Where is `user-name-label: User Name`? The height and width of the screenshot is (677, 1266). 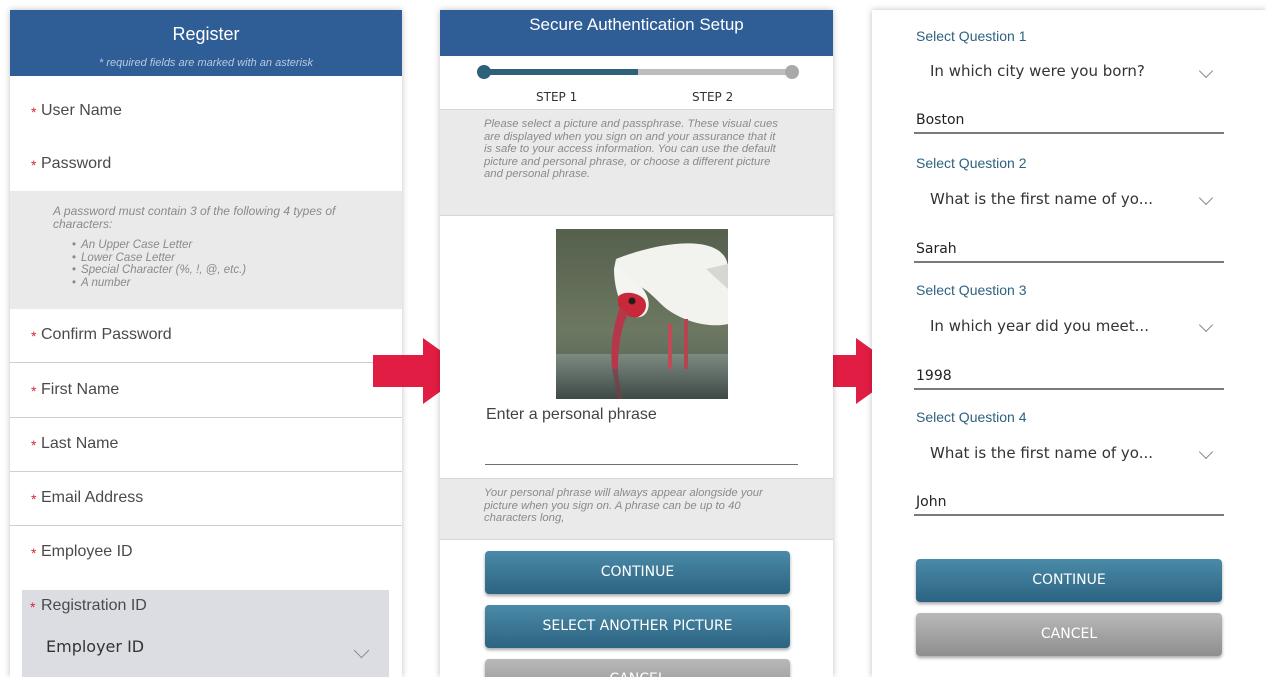 user-name-label: User Name is located at coordinates (81, 110).